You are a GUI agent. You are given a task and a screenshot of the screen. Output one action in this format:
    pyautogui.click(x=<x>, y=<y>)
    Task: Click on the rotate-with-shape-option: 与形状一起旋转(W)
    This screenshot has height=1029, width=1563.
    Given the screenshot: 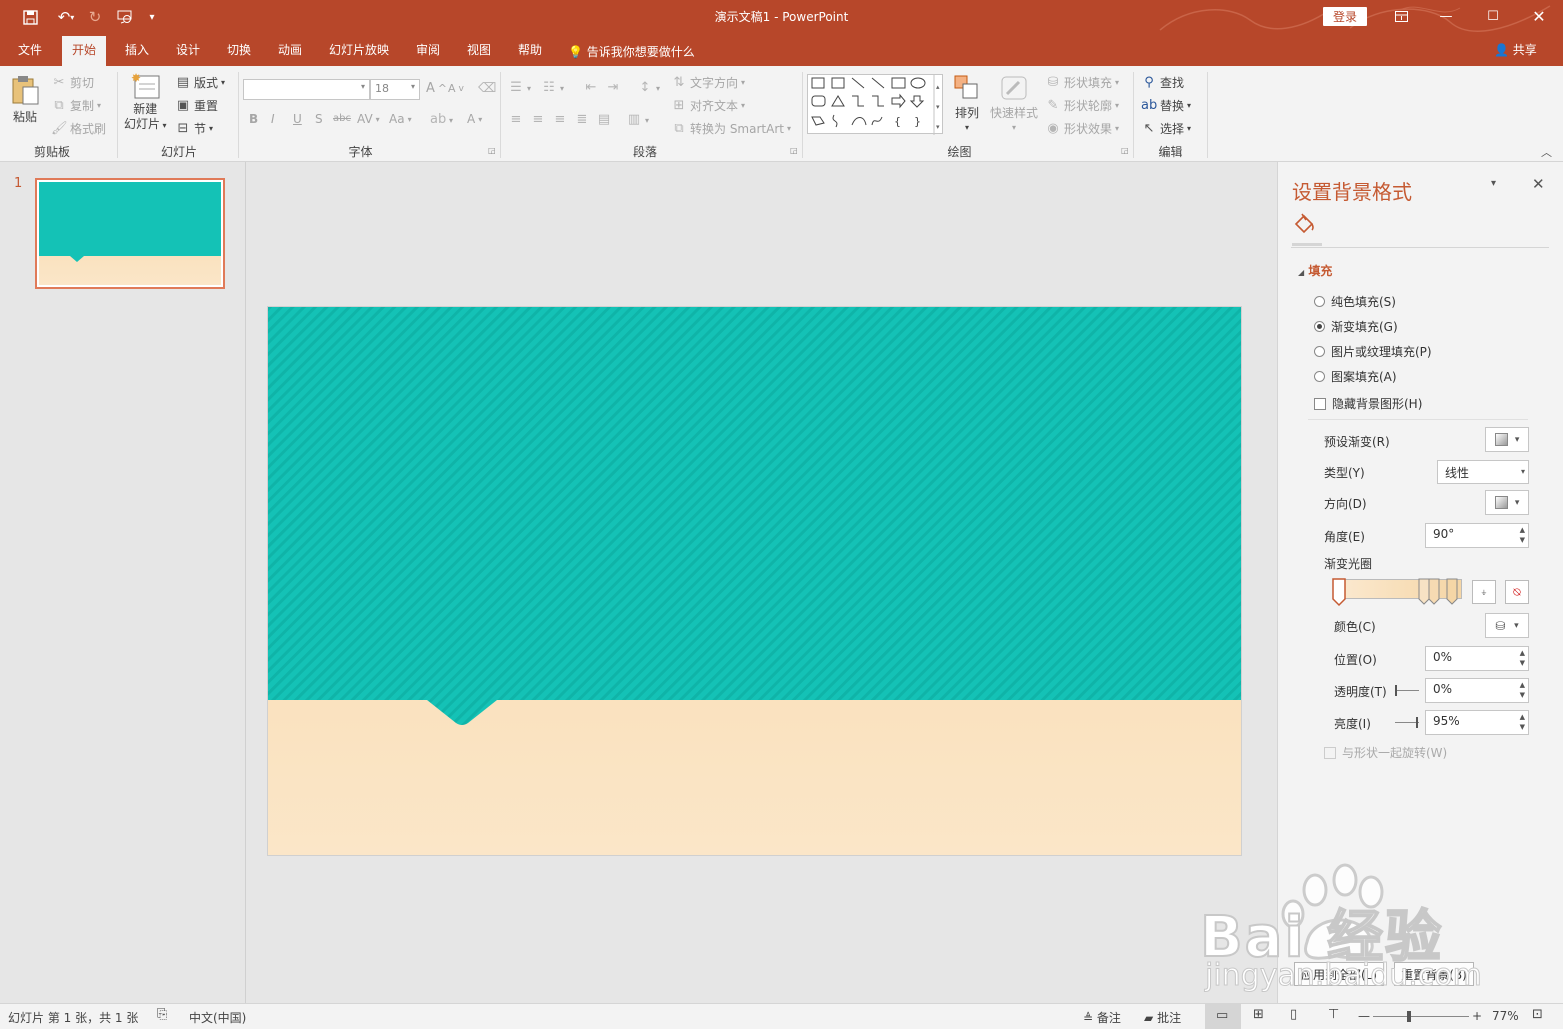 What is the action you would take?
    pyautogui.click(x=1385, y=752)
    